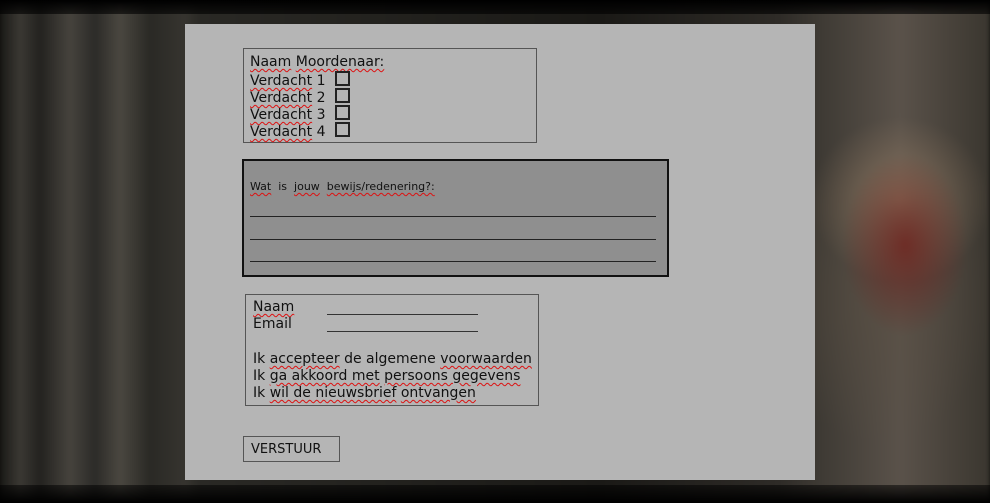  What do you see at coordinates (342, 78) in the screenshot?
I see `suspect-1-checkbox` at bounding box center [342, 78].